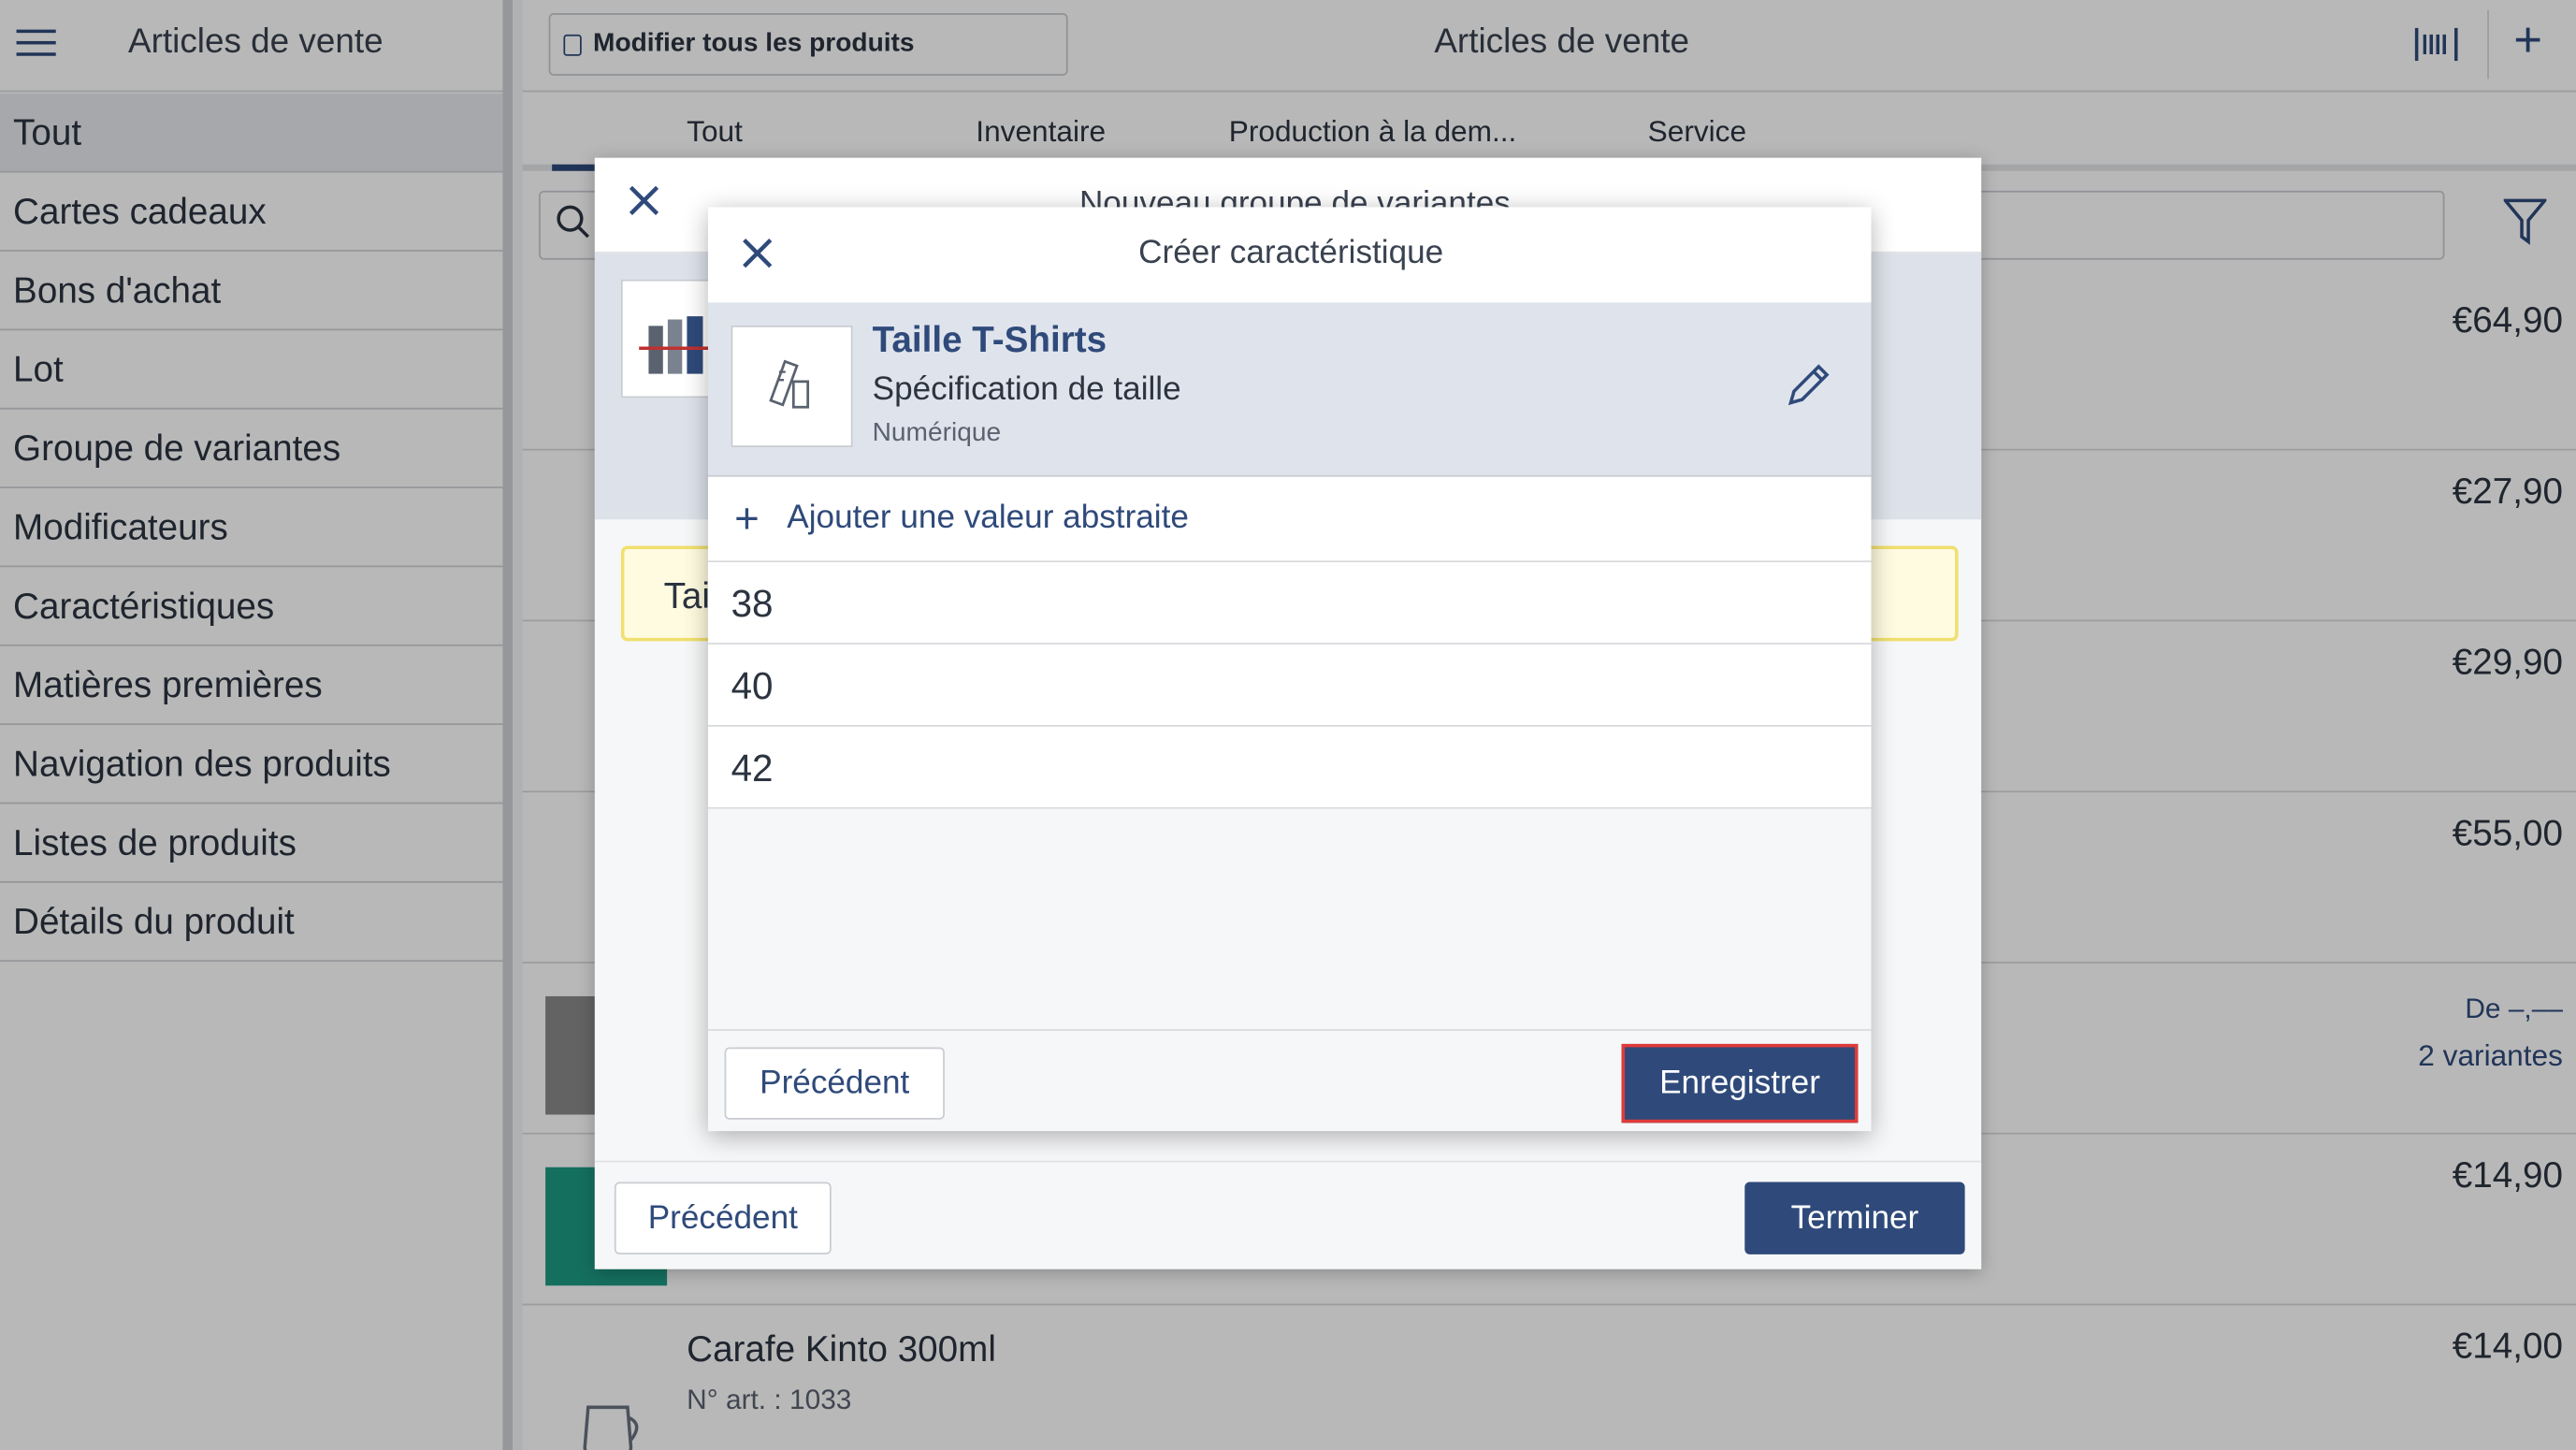 The width and height of the screenshot is (2576, 1450). Describe the element at coordinates (1289, 1080) in the screenshot. I see `dialog-footer: Précédent Enregistrer` at that location.